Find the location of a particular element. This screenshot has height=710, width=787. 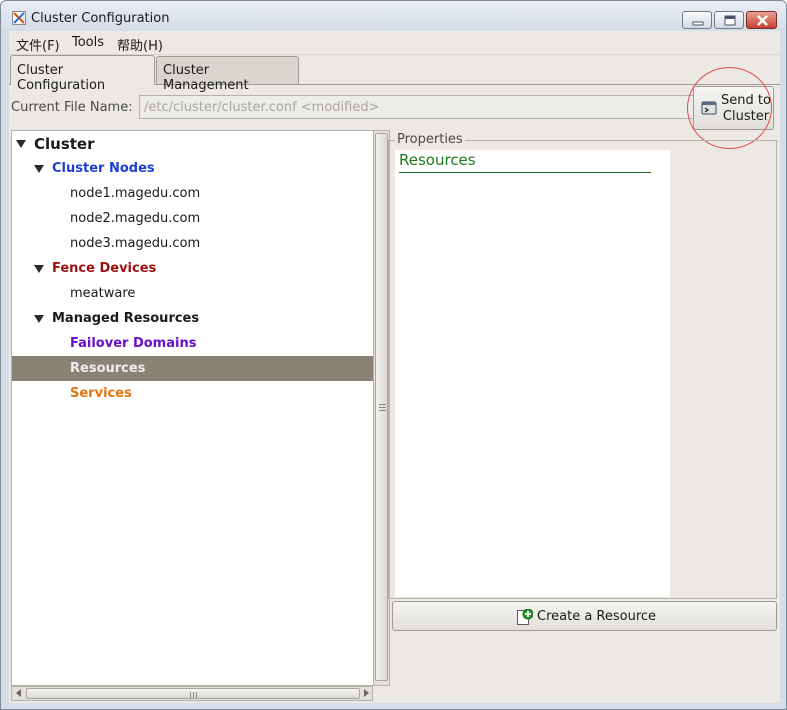

tree-item-node: node1.magedu.com is located at coordinates (192, 193).